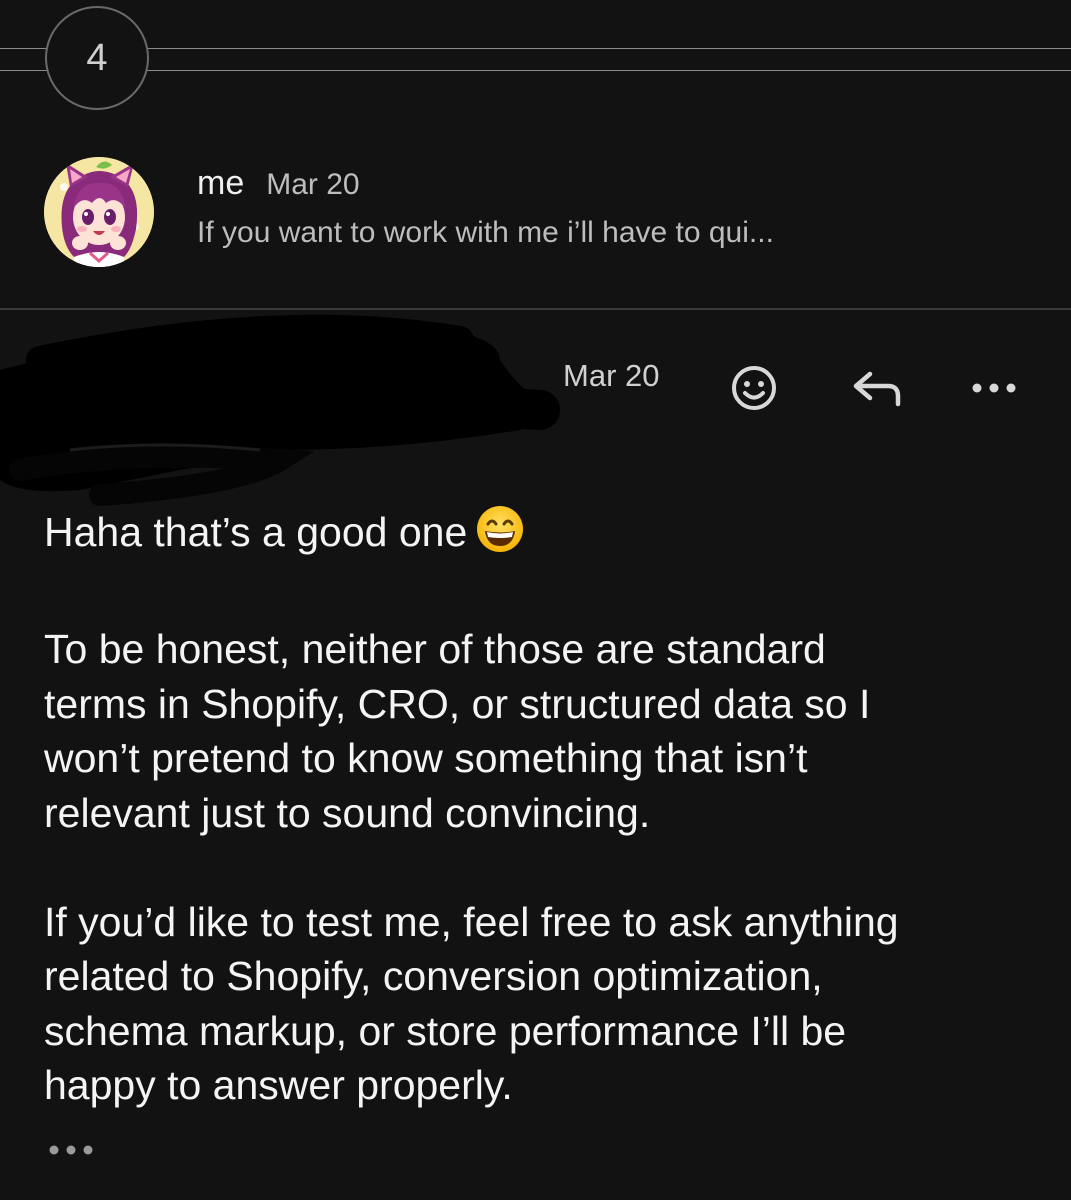  I want to click on message-date: Mar 20, so click(313, 184).